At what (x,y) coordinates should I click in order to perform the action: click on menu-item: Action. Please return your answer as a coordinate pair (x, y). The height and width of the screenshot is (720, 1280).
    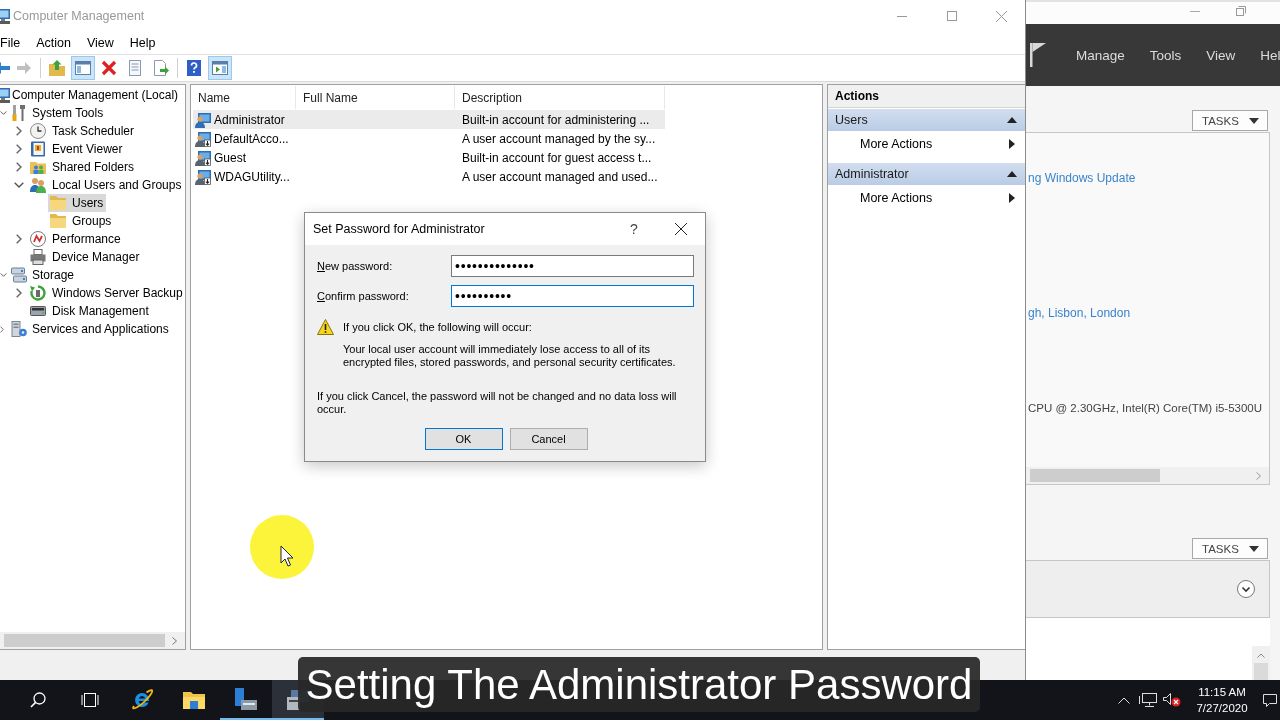
    Looking at the image, I should click on (53, 43).